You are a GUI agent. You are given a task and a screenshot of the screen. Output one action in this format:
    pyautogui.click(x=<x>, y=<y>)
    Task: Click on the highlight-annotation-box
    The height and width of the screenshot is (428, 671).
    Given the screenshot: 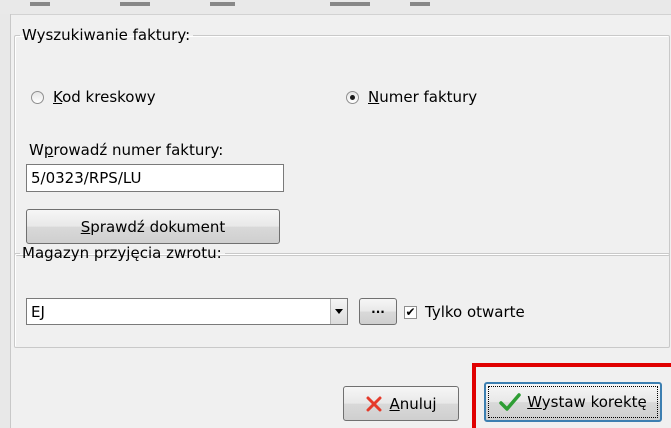 What is the action you would take?
    pyautogui.click(x=571, y=395)
    